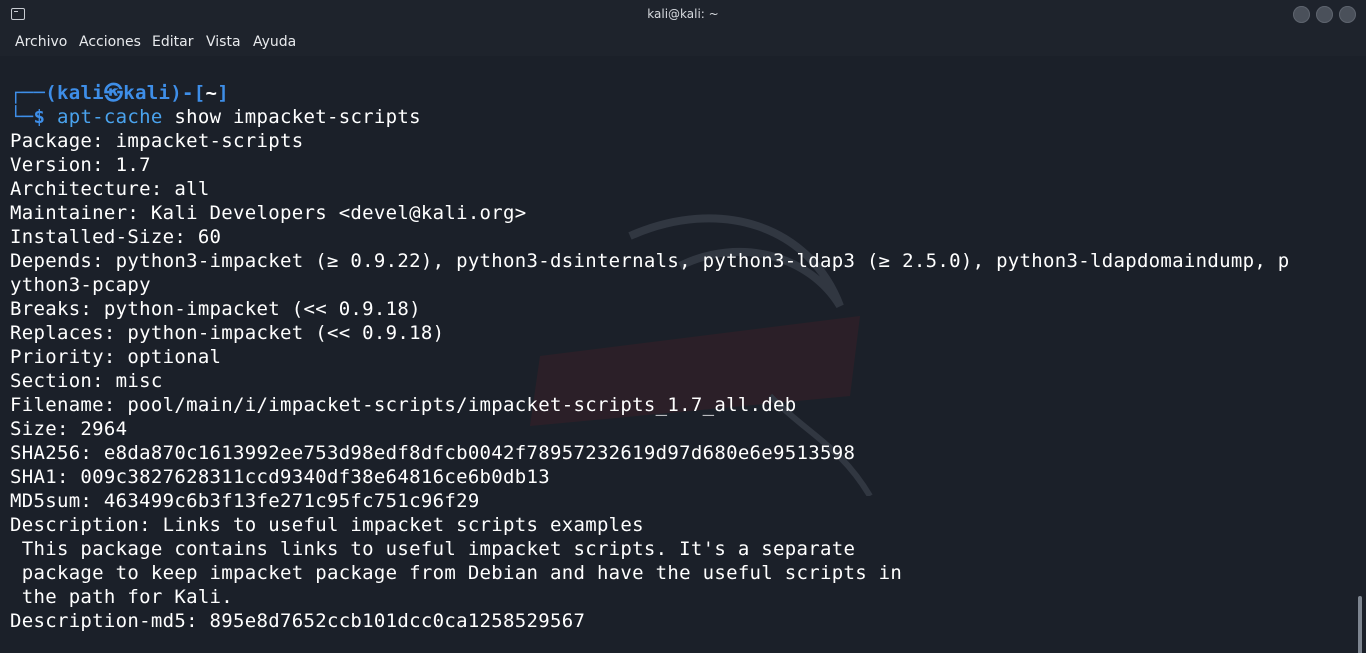  I want to click on output-line: the path for Kali., so click(122, 597).